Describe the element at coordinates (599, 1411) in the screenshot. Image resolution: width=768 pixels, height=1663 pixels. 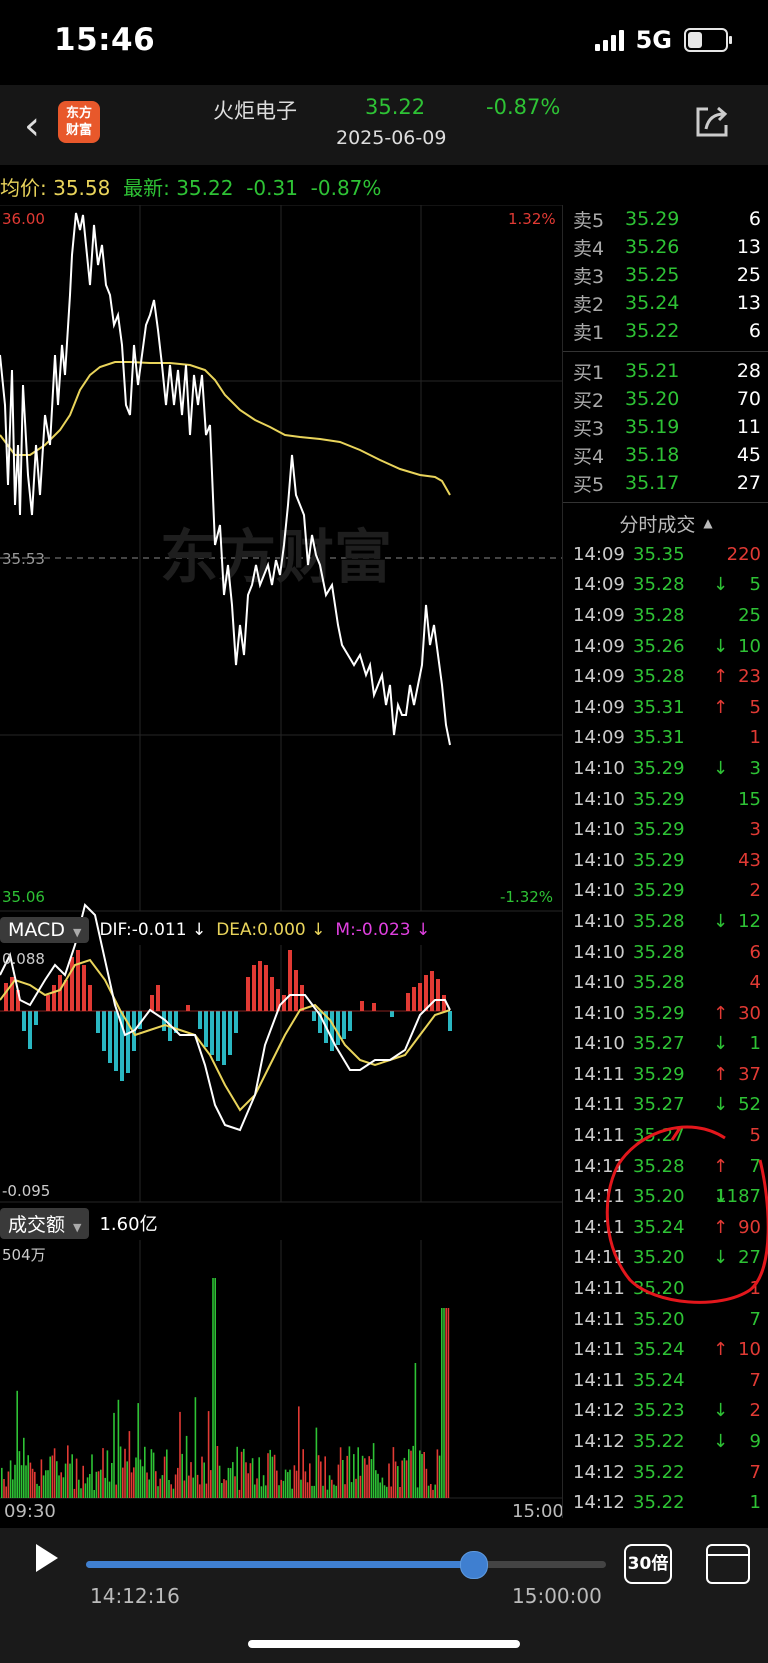
I see `tick-time: 14:12` at that location.